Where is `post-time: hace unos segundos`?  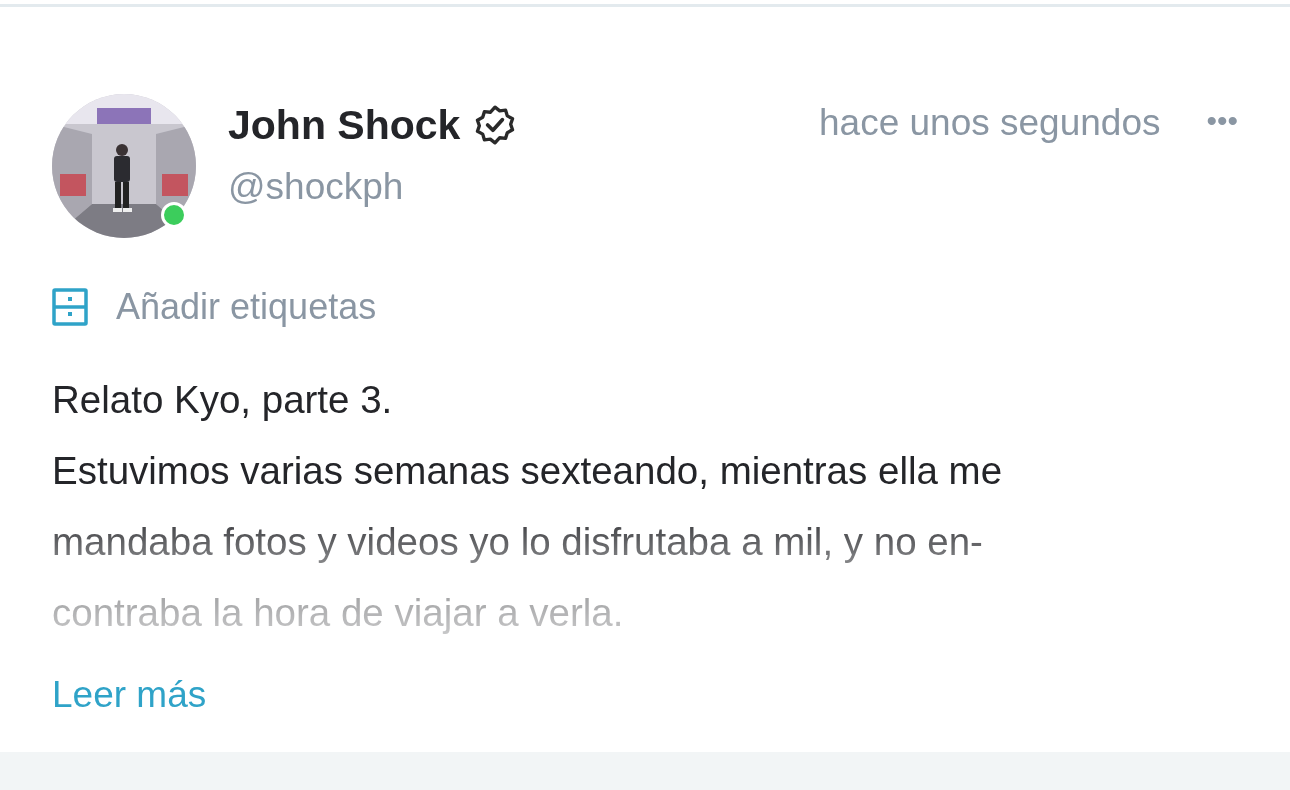 post-time: hace unos segundos is located at coordinates (990, 123).